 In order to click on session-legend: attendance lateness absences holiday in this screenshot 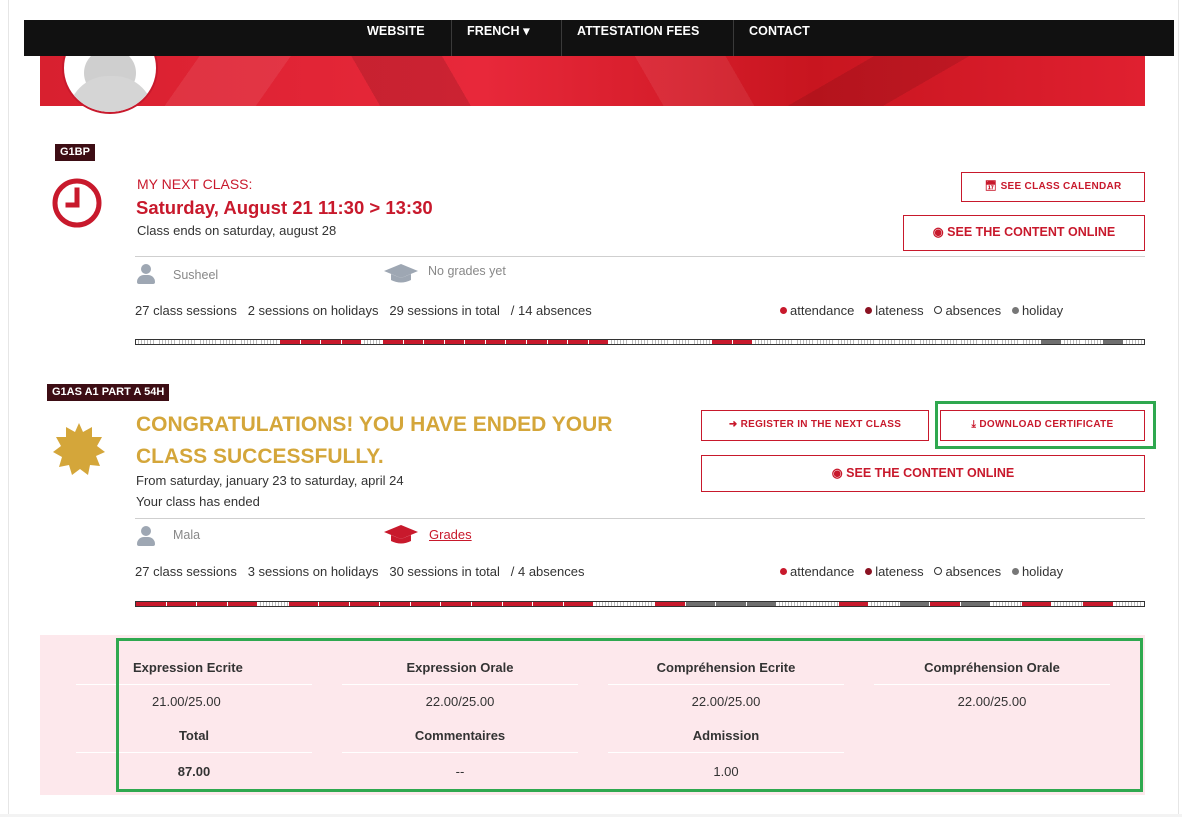, I will do `click(921, 571)`.